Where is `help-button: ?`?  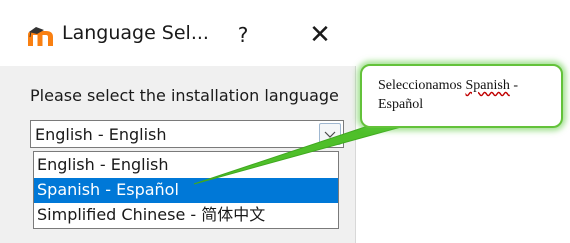
help-button: ? is located at coordinates (243, 35).